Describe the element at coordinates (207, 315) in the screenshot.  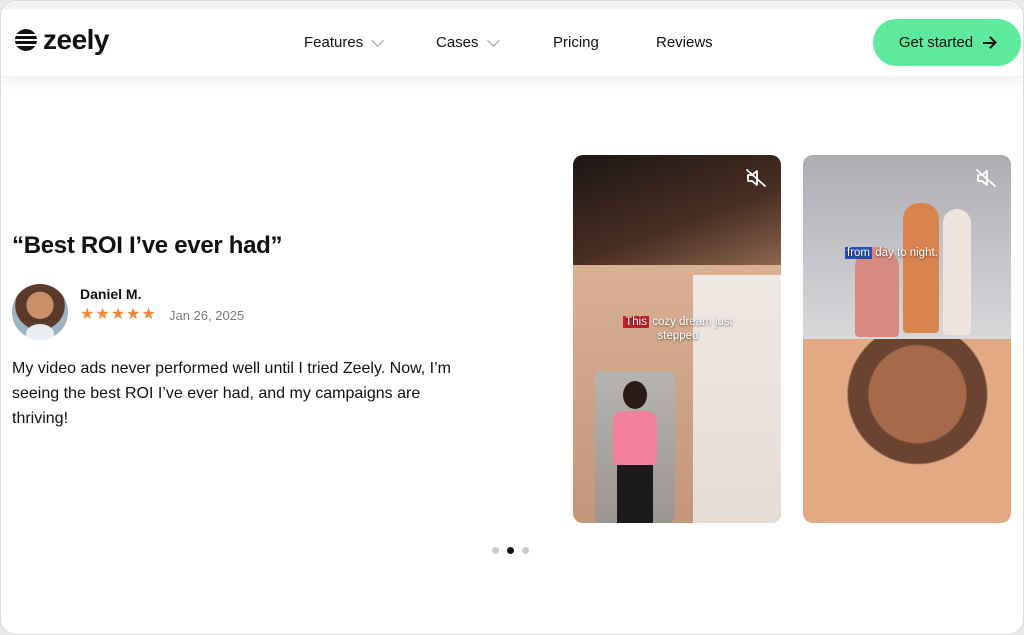
I see `review-date: Jan 26, 2025` at that location.